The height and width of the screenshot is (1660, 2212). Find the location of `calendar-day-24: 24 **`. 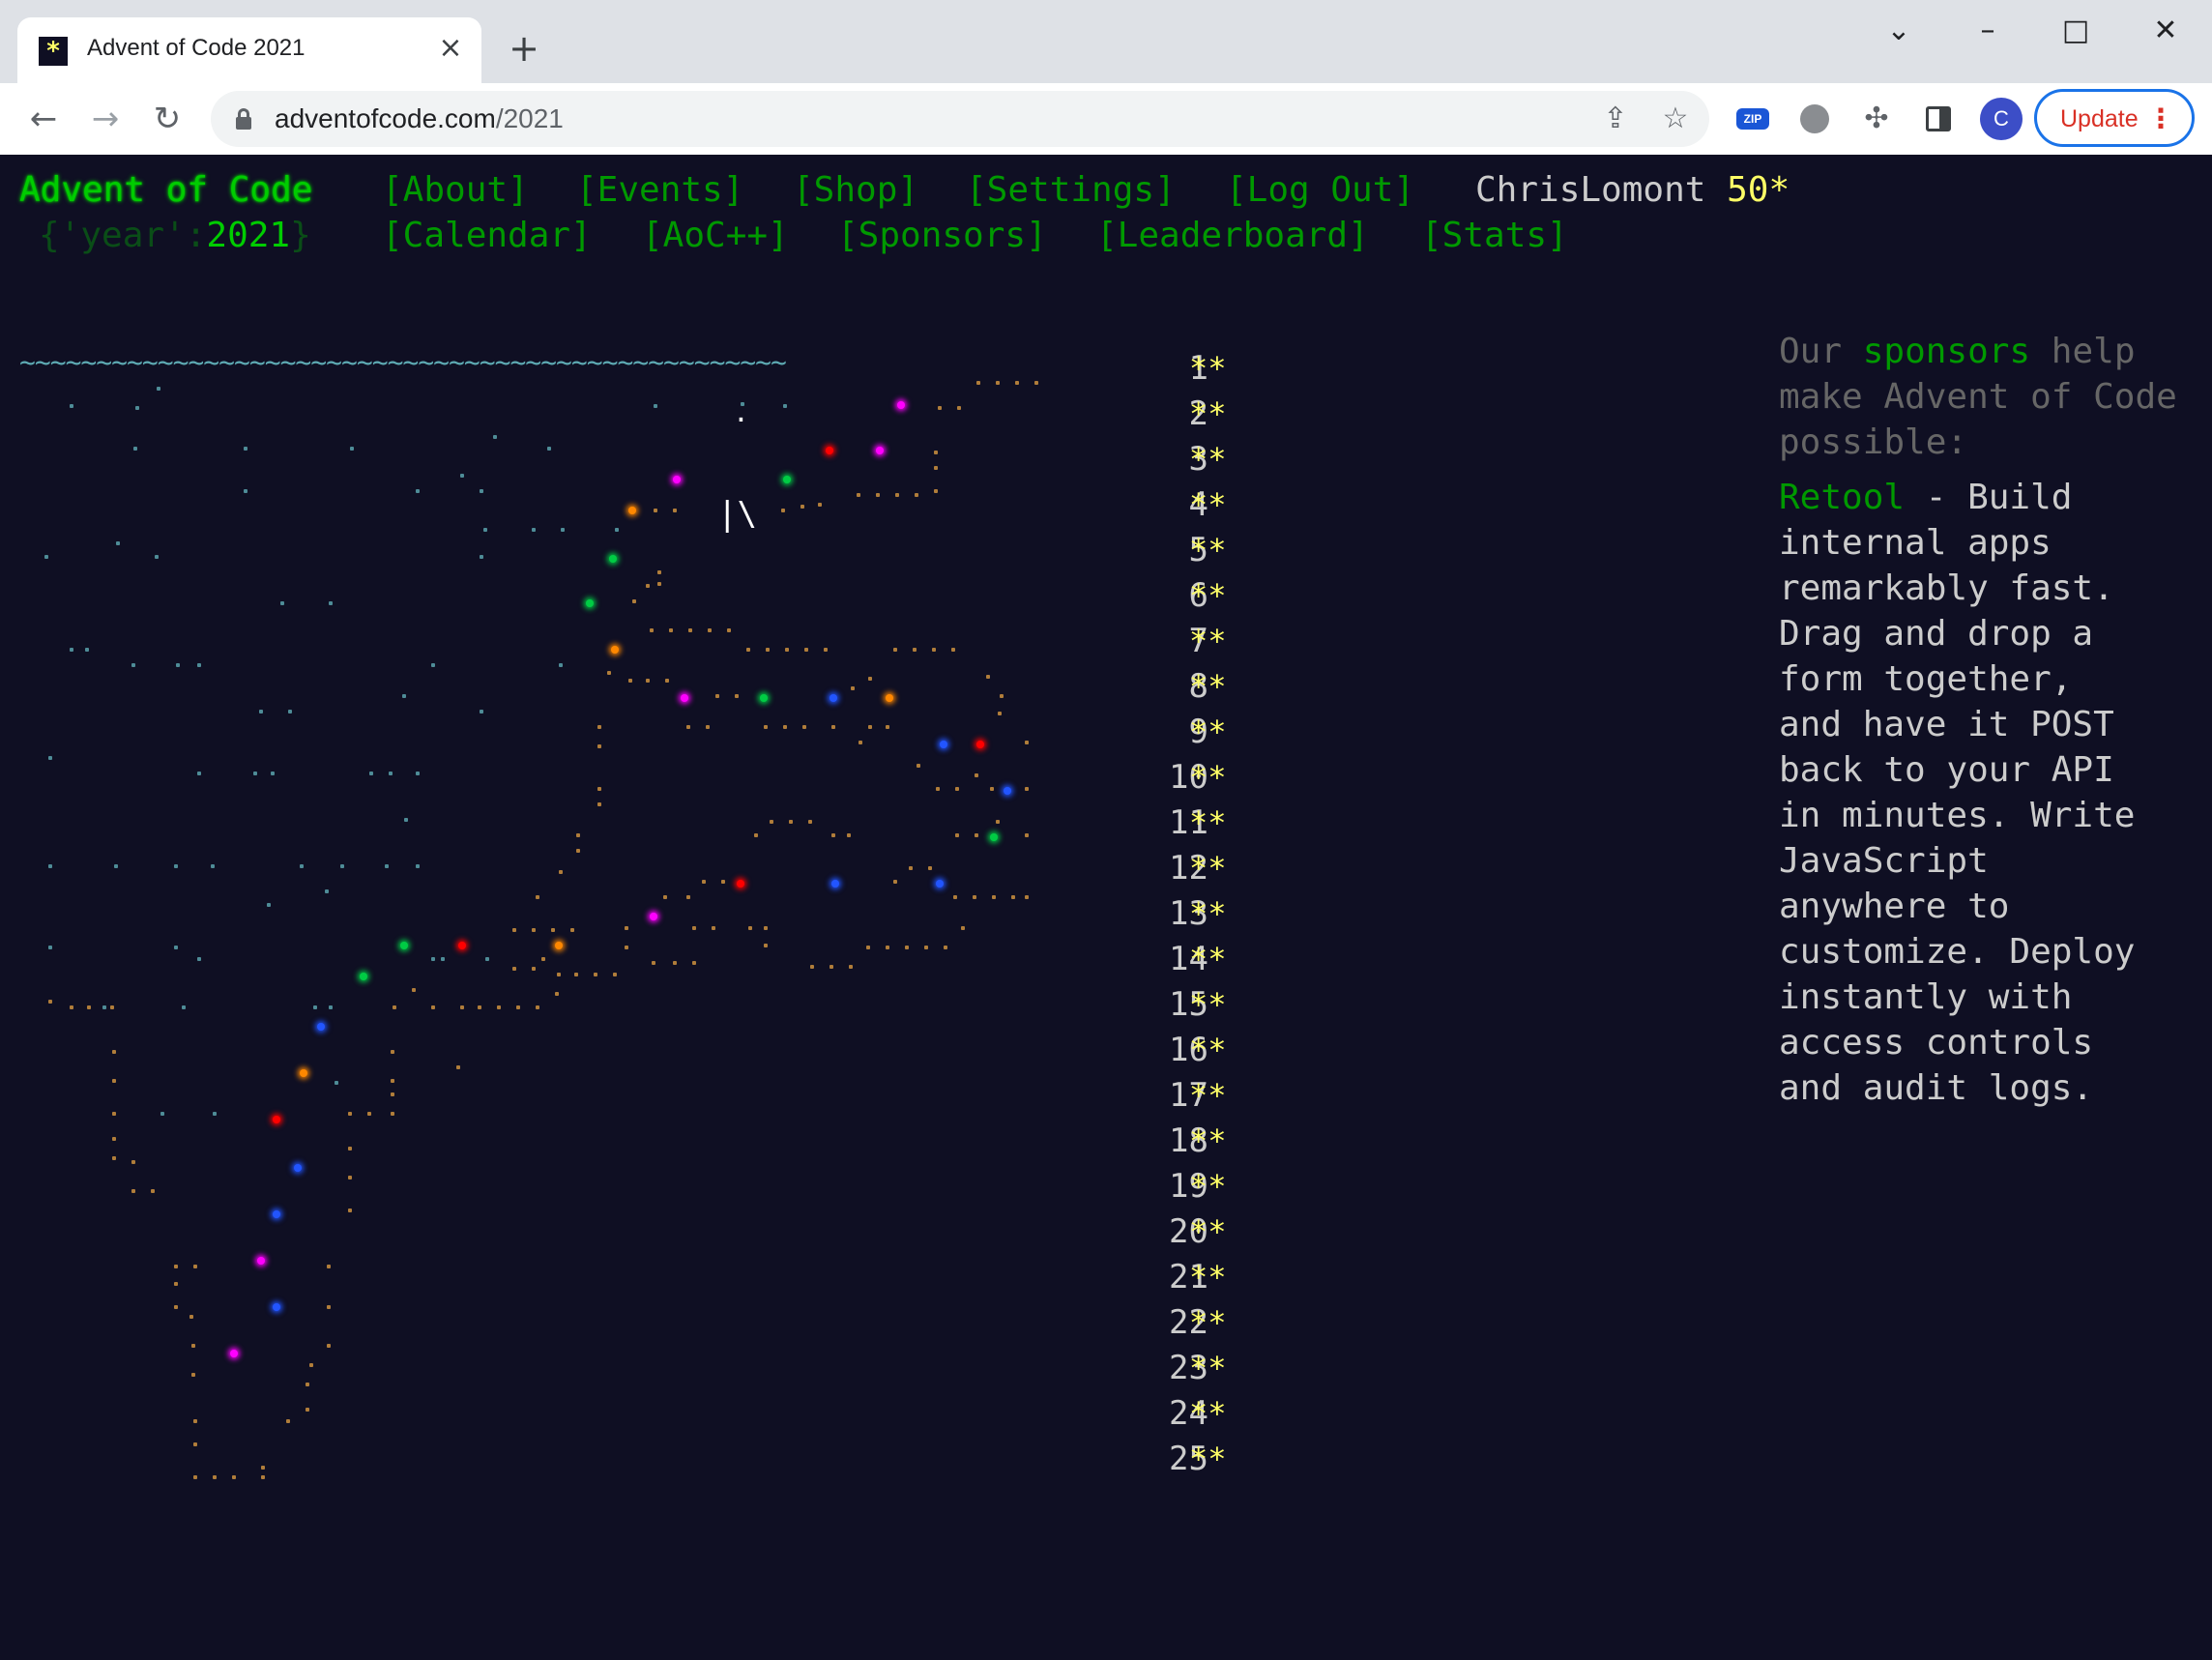

calendar-day-24: 24 ** is located at coordinates (638, 1414).